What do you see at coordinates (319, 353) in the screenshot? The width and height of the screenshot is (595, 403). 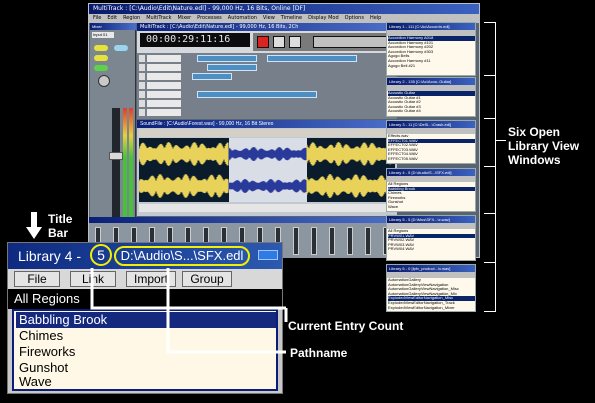 I see `pathname-label: Pathname` at bounding box center [319, 353].